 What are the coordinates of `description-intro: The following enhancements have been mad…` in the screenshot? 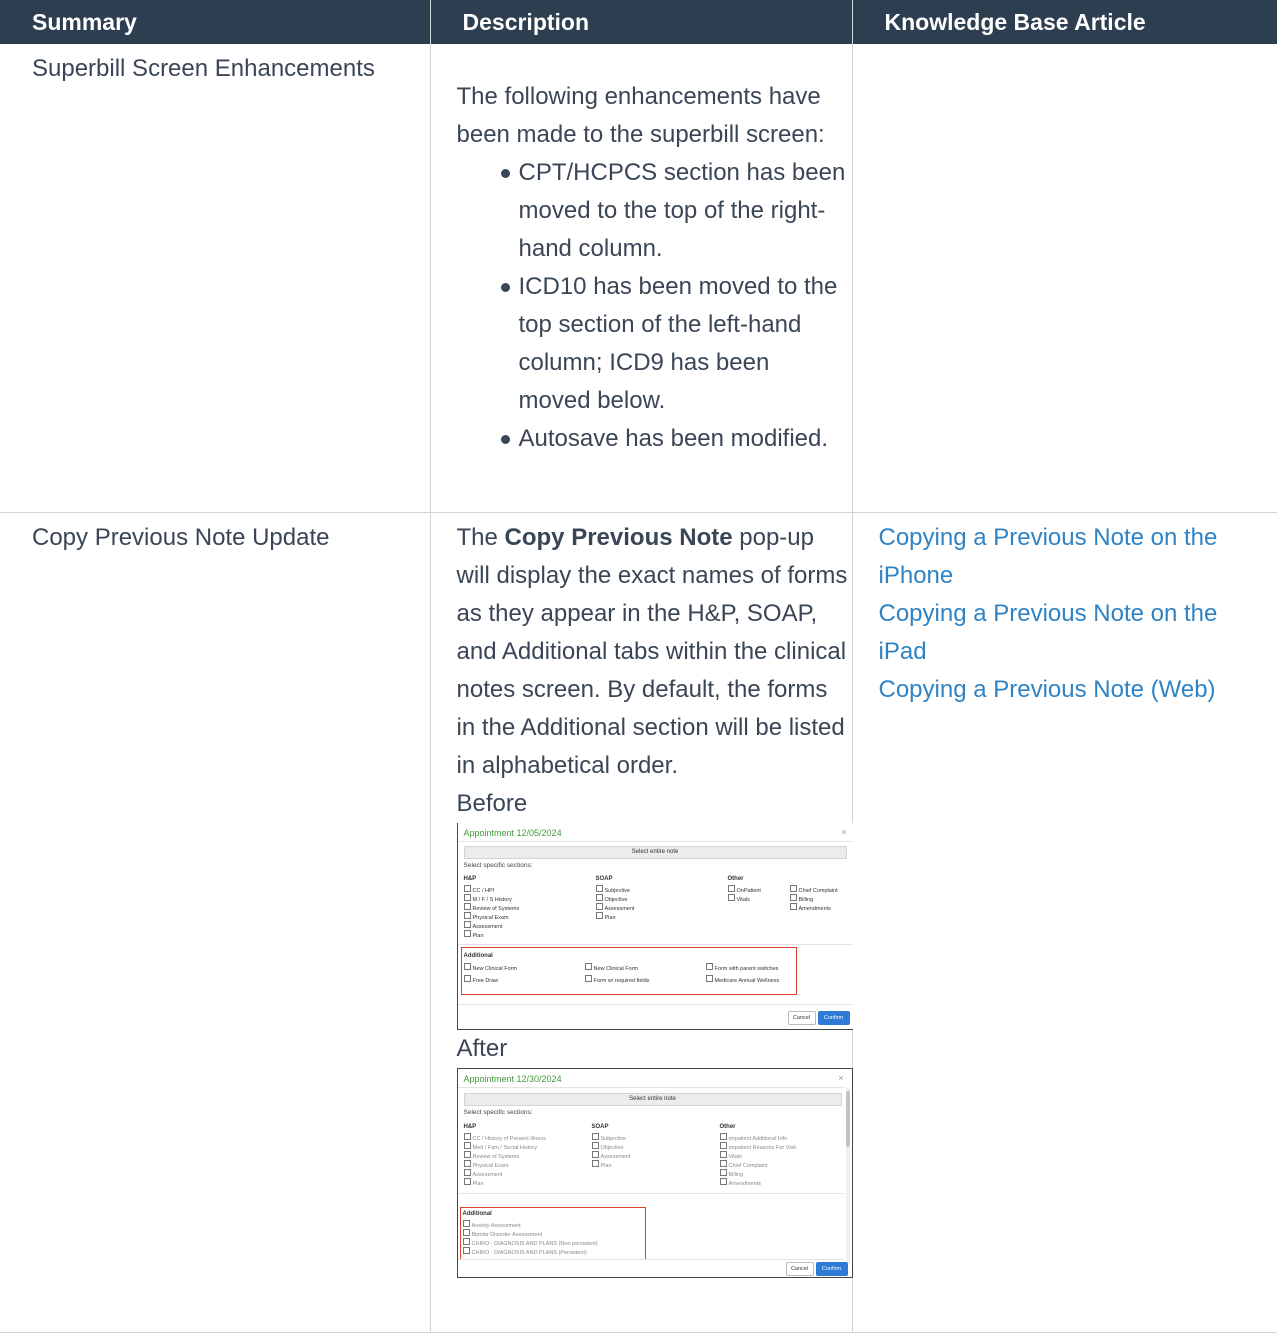 It's located at (640, 115).